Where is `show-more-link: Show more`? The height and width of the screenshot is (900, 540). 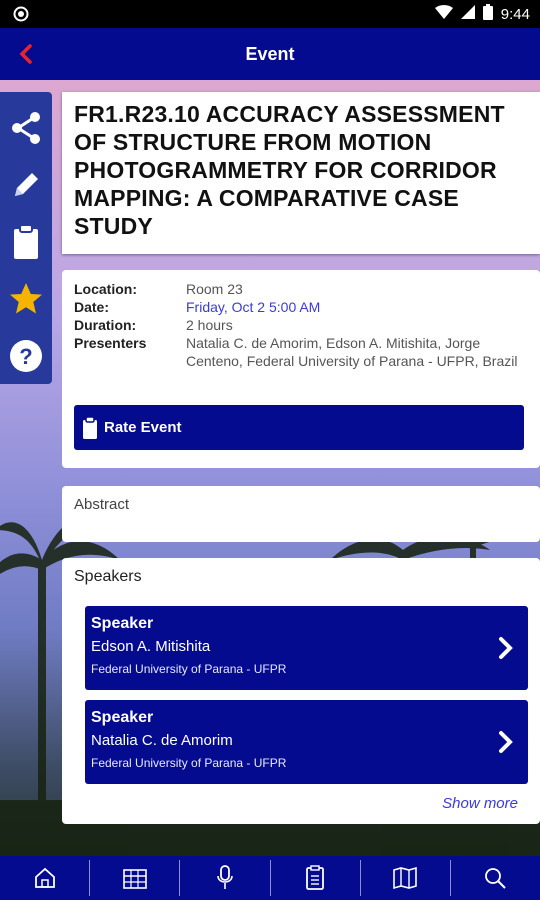 show-more-link: Show more is located at coordinates (480, 803).